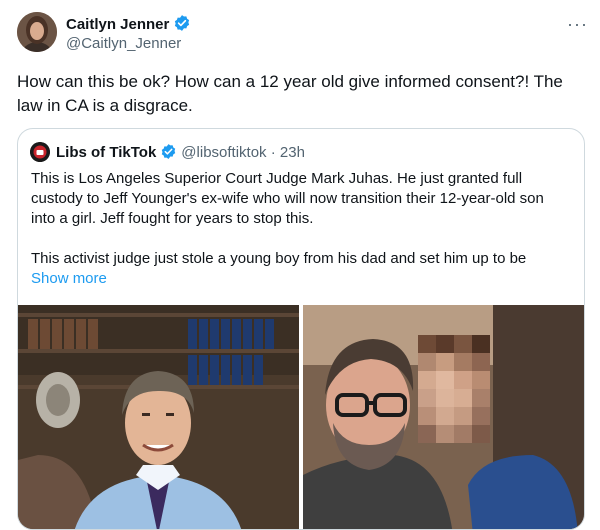  Describe the element at coordinates (182, 25) in the screenshot. I see `verified-badge-icon` at that location.